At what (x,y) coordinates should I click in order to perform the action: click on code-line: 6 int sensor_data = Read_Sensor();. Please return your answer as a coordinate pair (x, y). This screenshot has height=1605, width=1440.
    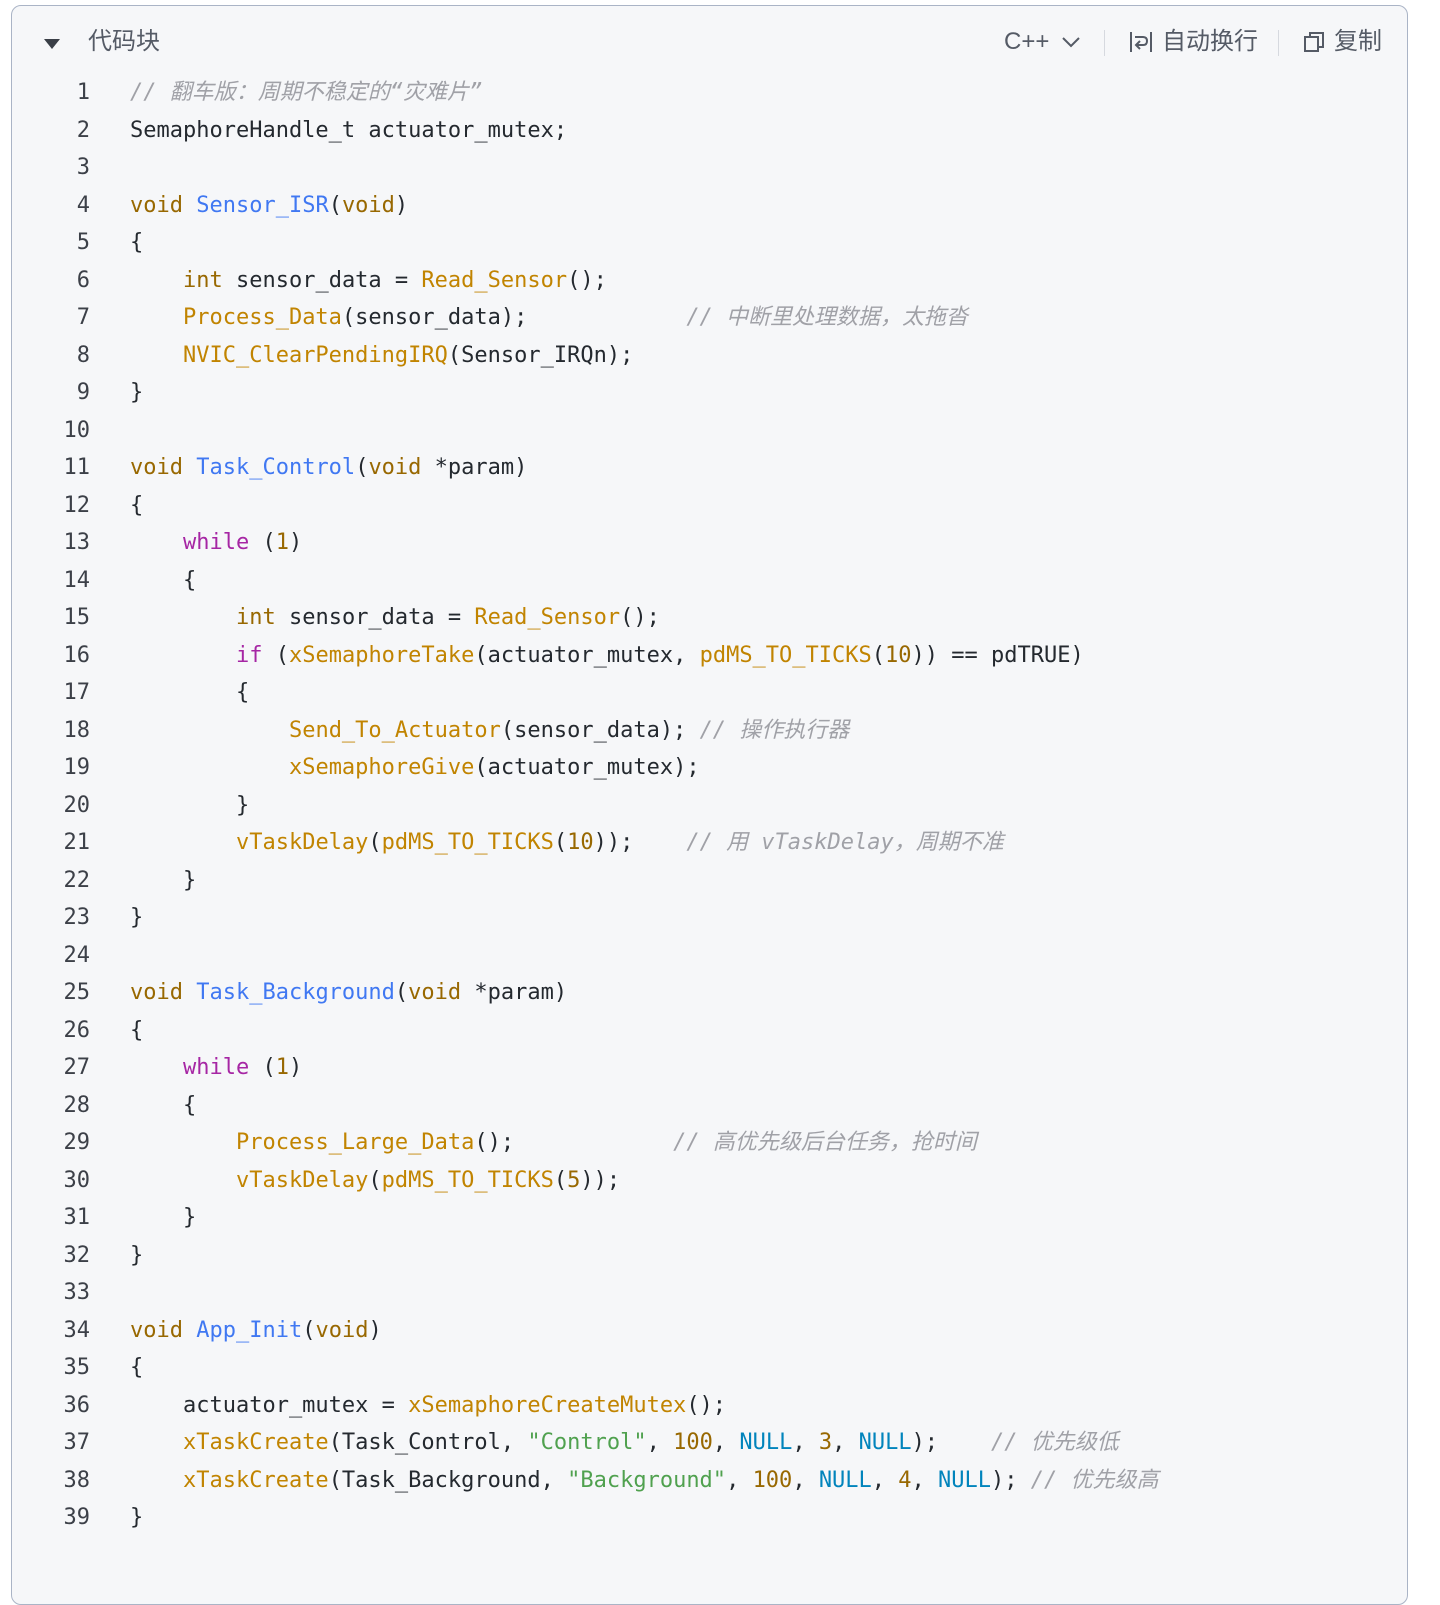
    Looking at the image, I should click on (709, 281).